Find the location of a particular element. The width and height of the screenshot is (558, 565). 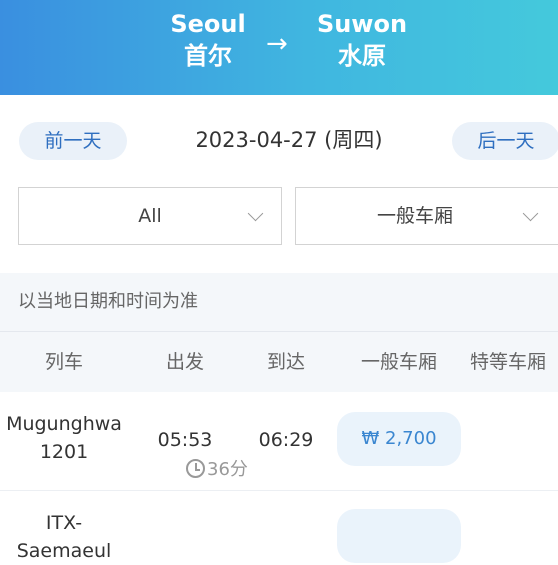

arrival-time: 06:29 is located at coordinates (286, 440).